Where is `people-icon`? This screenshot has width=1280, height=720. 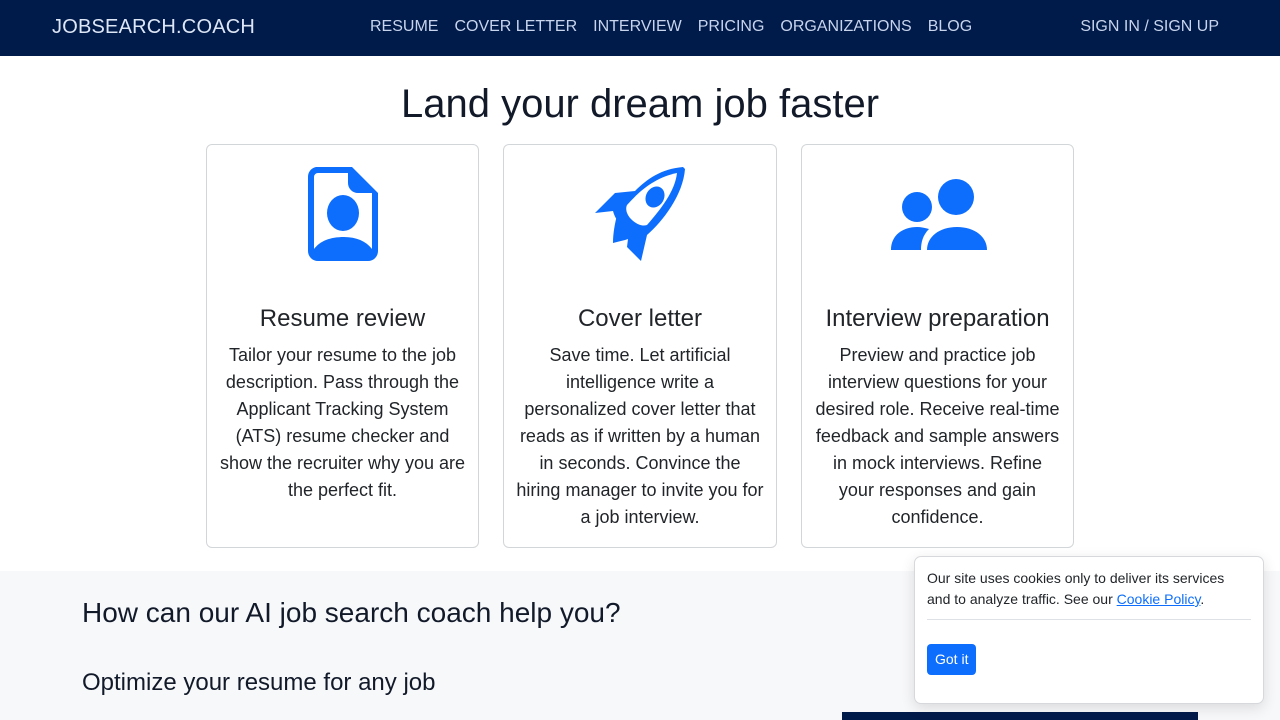
people-icon is located at coordinates (937, 214).